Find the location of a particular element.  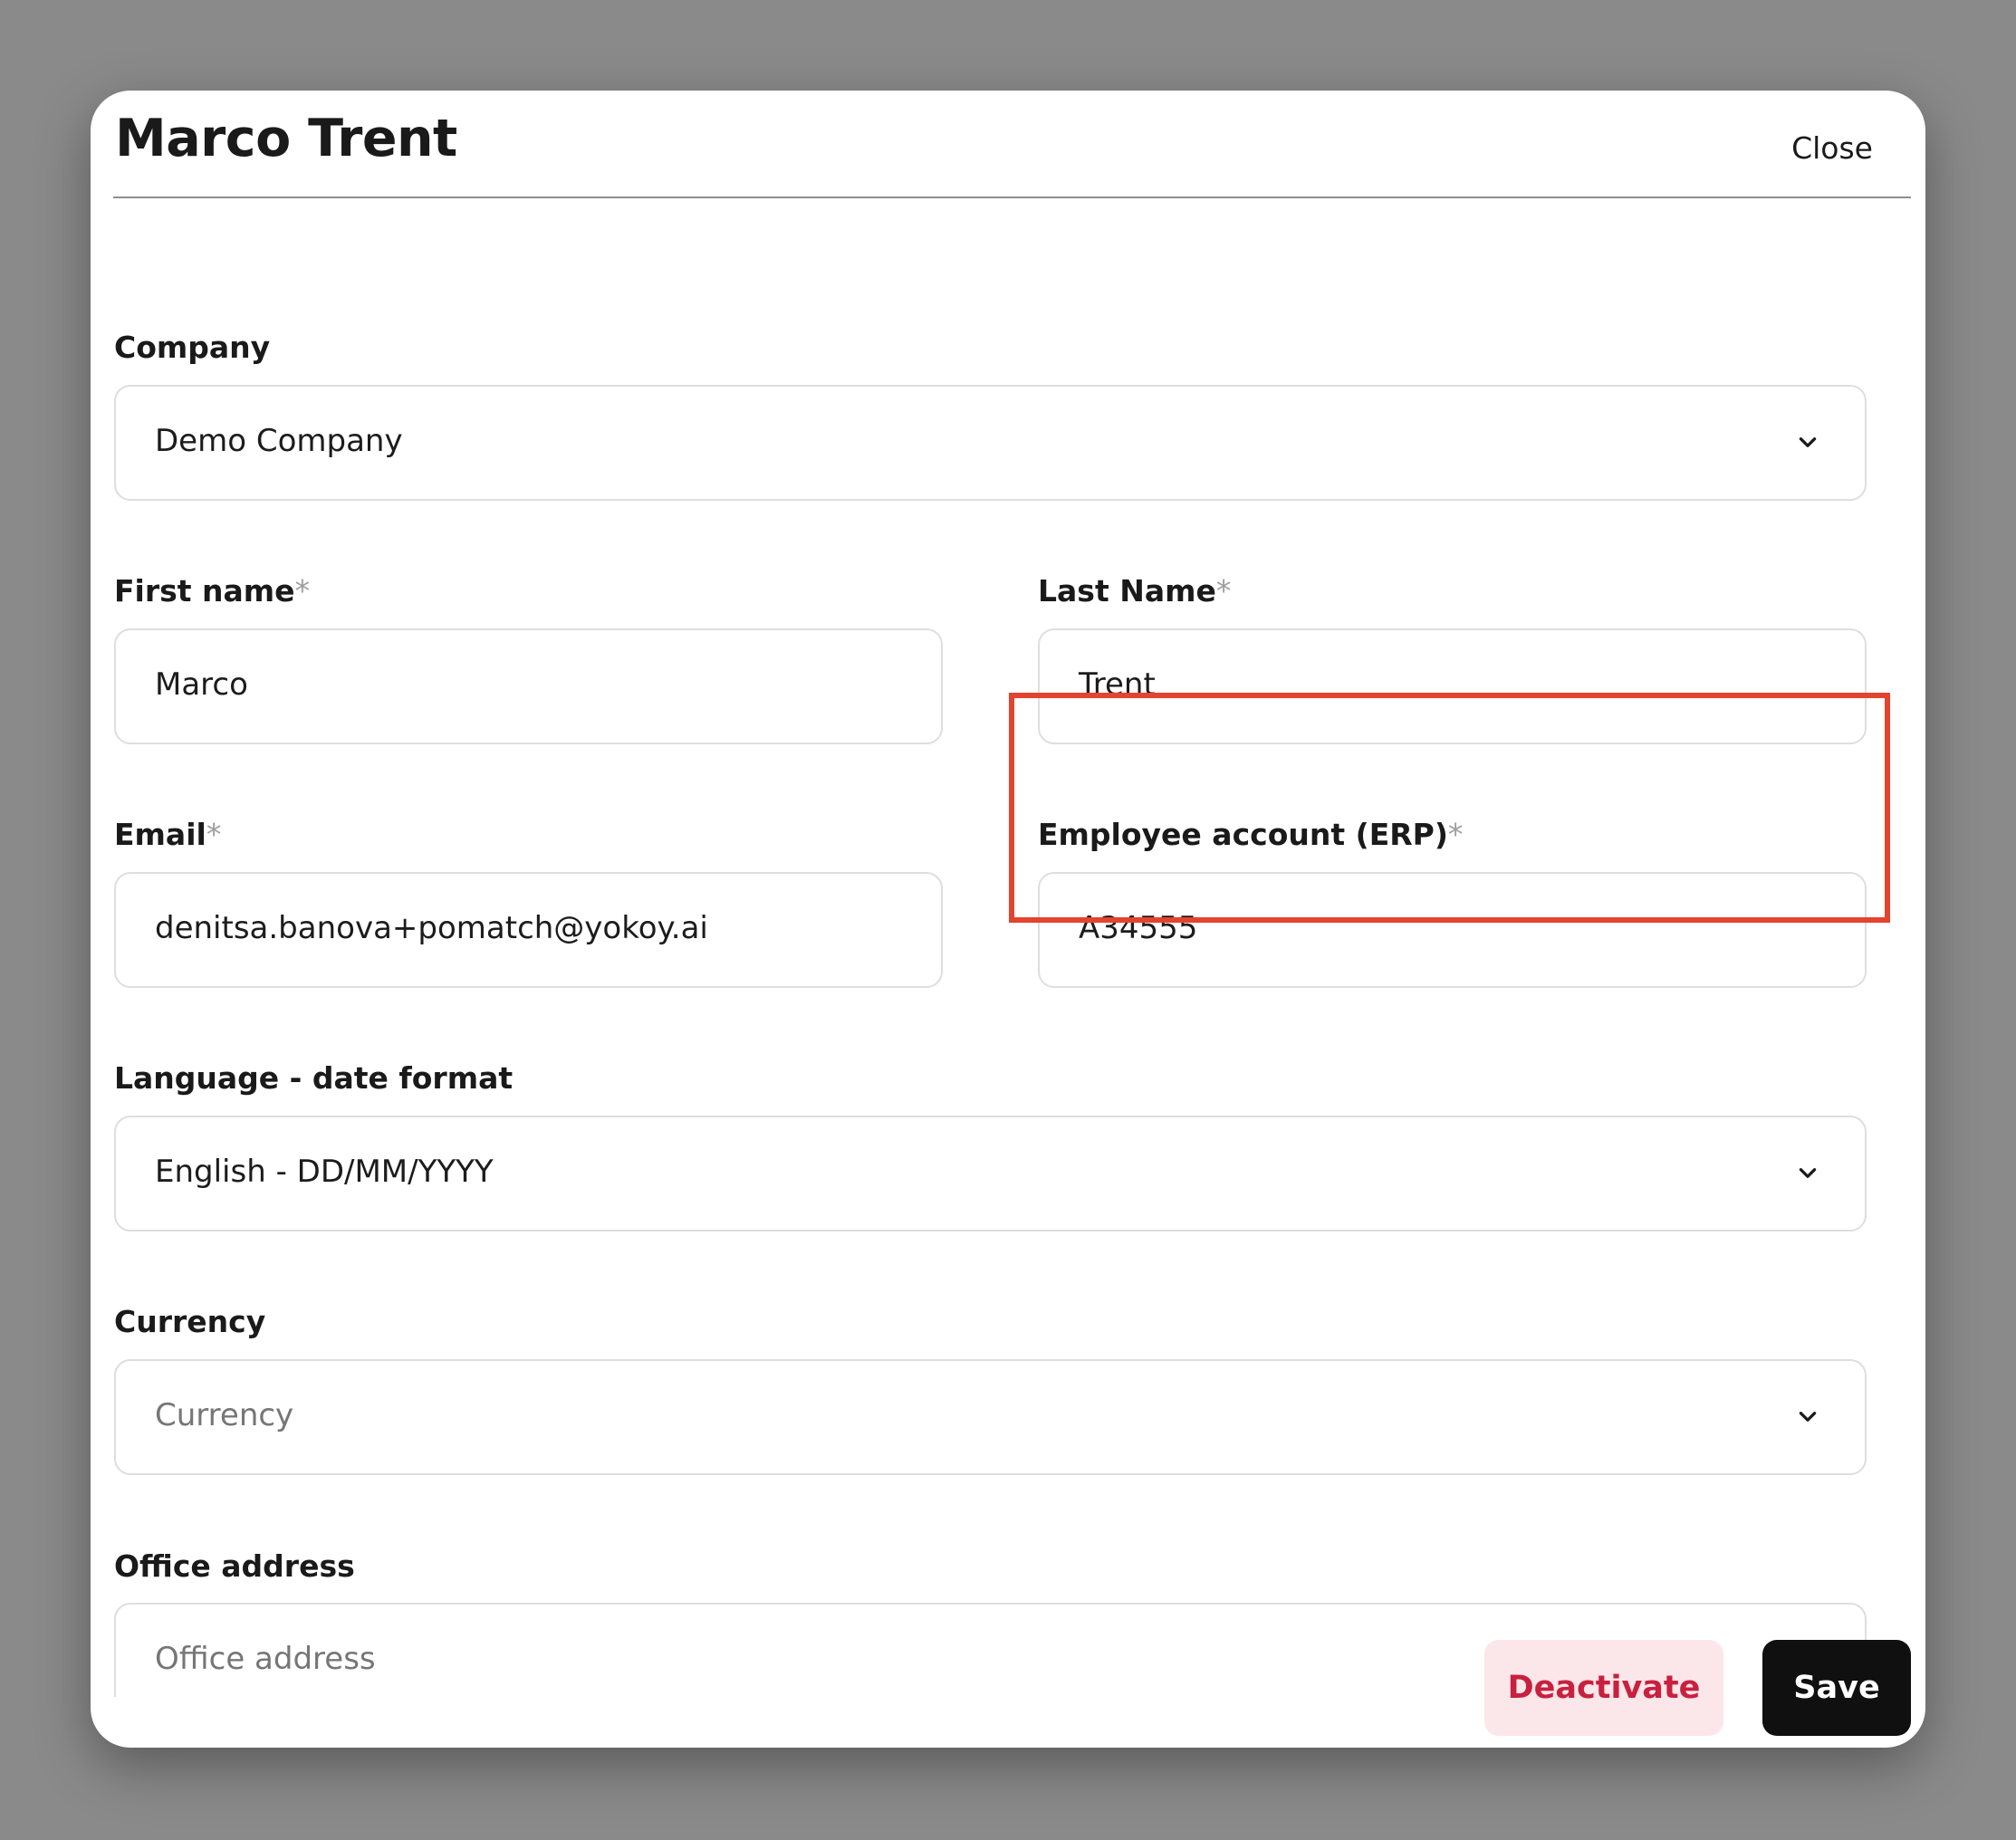

currency-label: Currency is located at coordinates (189, 1321).